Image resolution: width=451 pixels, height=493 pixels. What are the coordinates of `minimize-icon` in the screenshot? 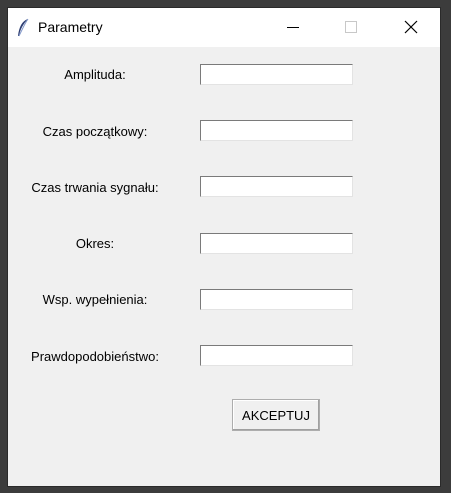 It's located at (293, 27).